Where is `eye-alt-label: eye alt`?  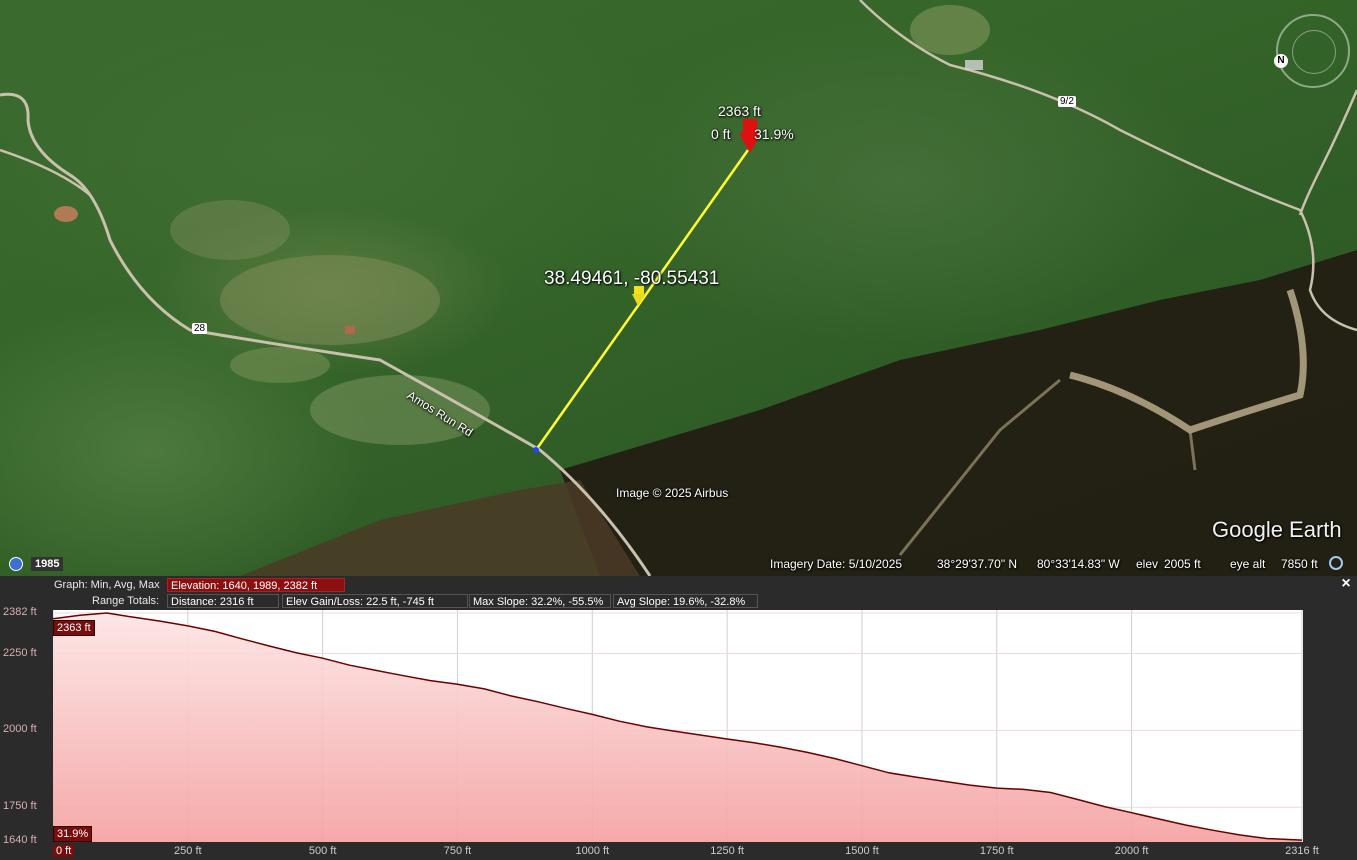
eye-alt-label: eye alt is located at coordinates (1248, 564).